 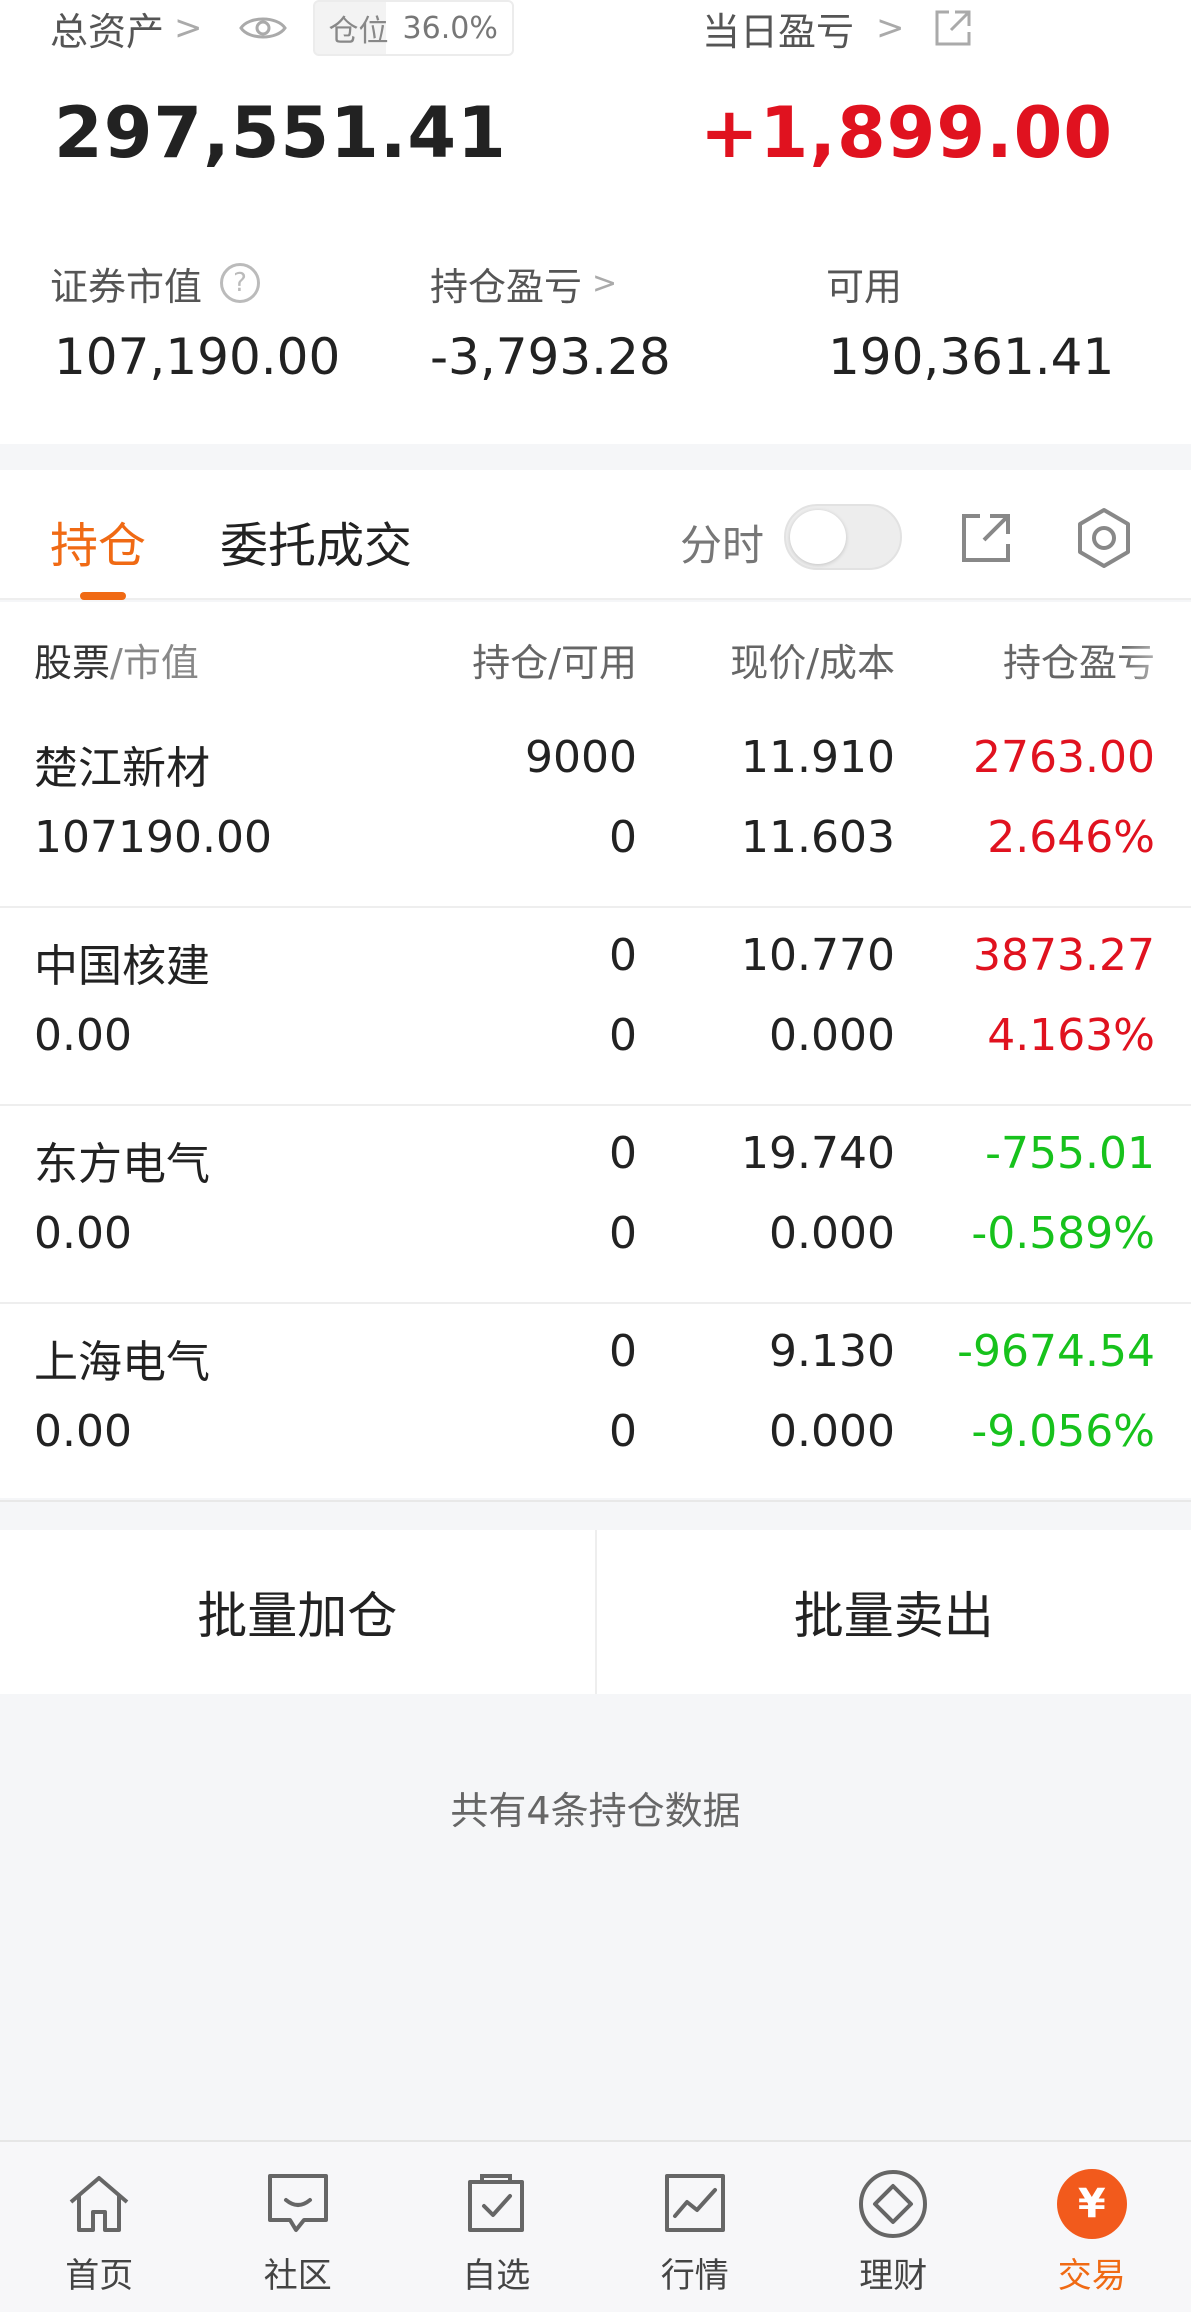 What do you see at coordinates (1071, 1035) in the screenshot?
I see `pnl-percent: 4.163%` at bounding box center [1071, 1035].